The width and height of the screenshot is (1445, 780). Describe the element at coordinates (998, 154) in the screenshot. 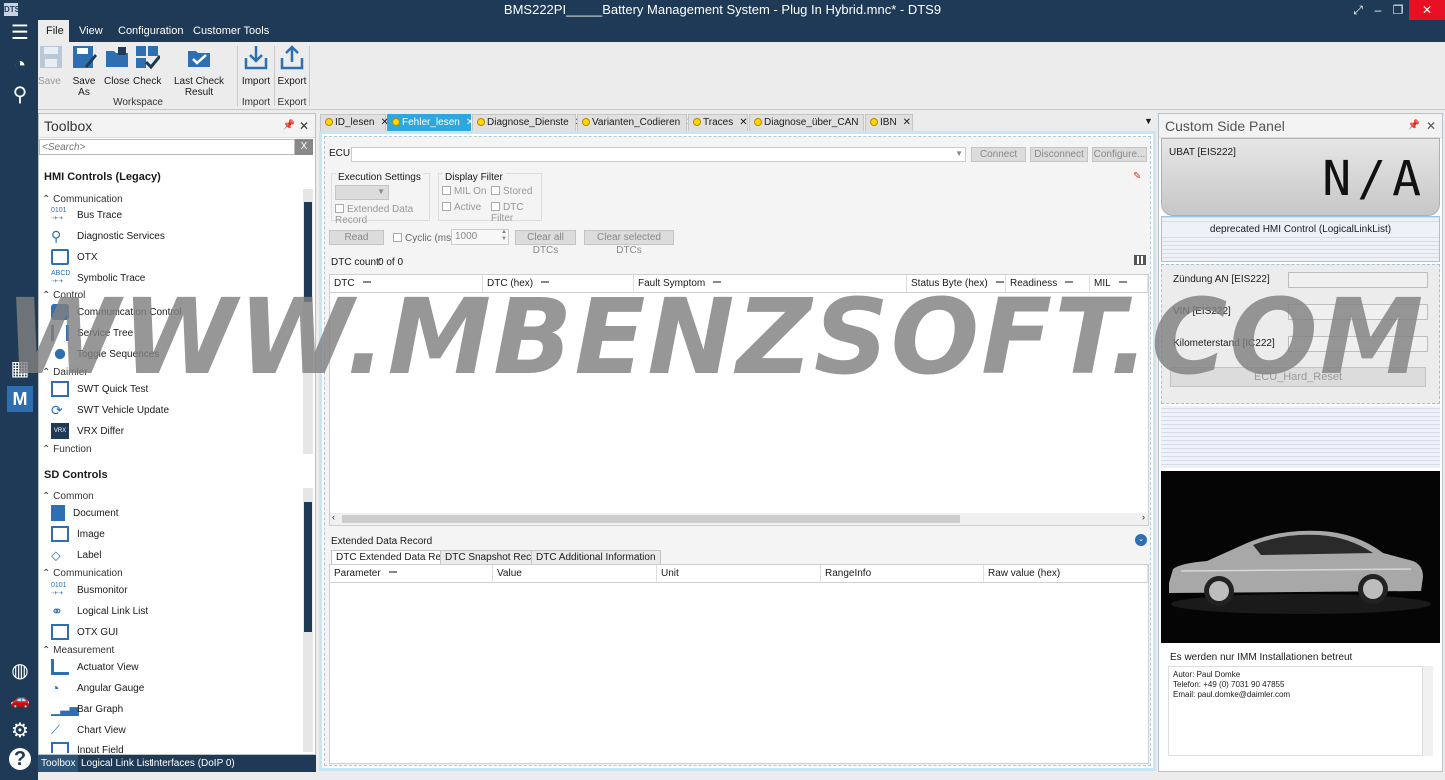

I see `connect-button: Connect` at that location.